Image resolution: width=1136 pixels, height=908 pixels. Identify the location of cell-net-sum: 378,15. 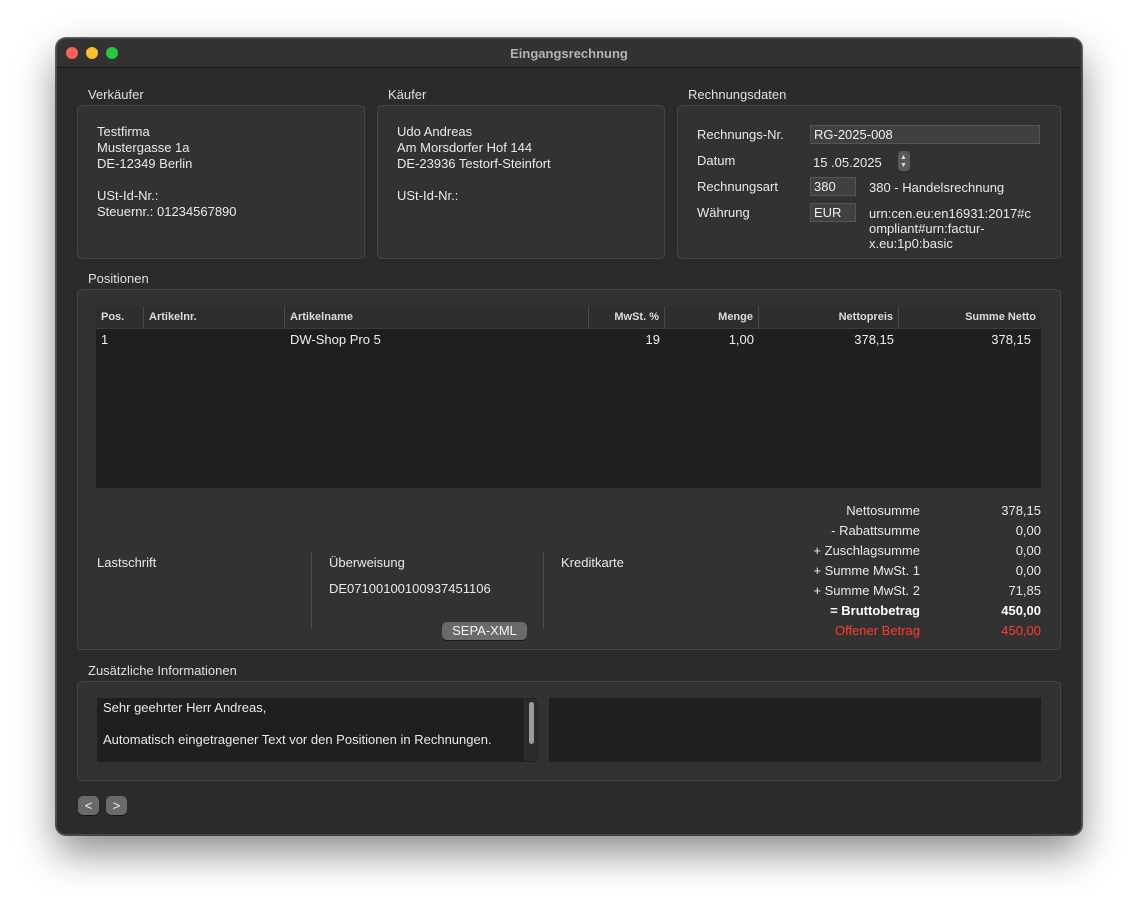
(1011, 339).